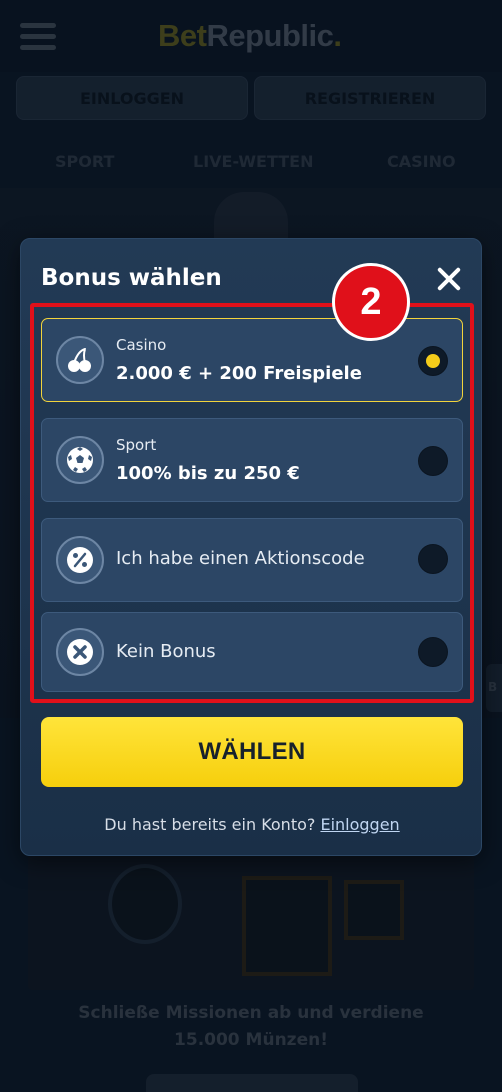 Image resolution: width=502 pixels, height=1092 pixels. I want to click on modal-title: Bonus wählen, so click(131, 278).